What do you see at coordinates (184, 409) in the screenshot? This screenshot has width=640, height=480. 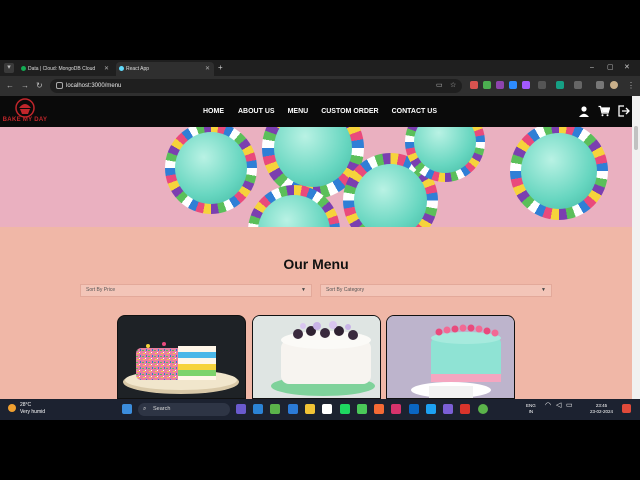 I see `taskbar-search-box: ⌕ Search` at bounding box center [184, 409].